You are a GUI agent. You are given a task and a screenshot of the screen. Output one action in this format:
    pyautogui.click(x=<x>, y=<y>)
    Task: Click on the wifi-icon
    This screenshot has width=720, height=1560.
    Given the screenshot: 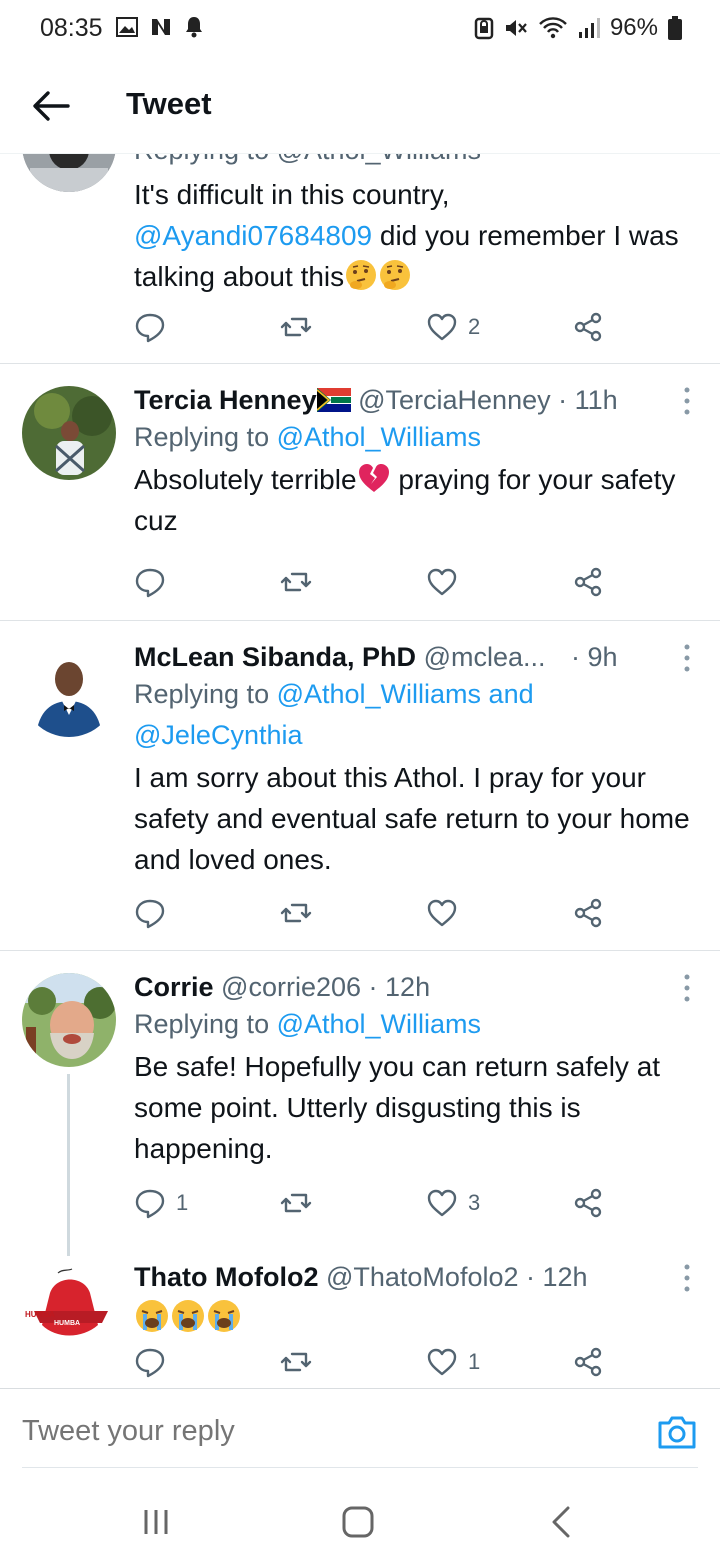 What is the action you would take?
    pyautogui.click(x=553, y=28)
    